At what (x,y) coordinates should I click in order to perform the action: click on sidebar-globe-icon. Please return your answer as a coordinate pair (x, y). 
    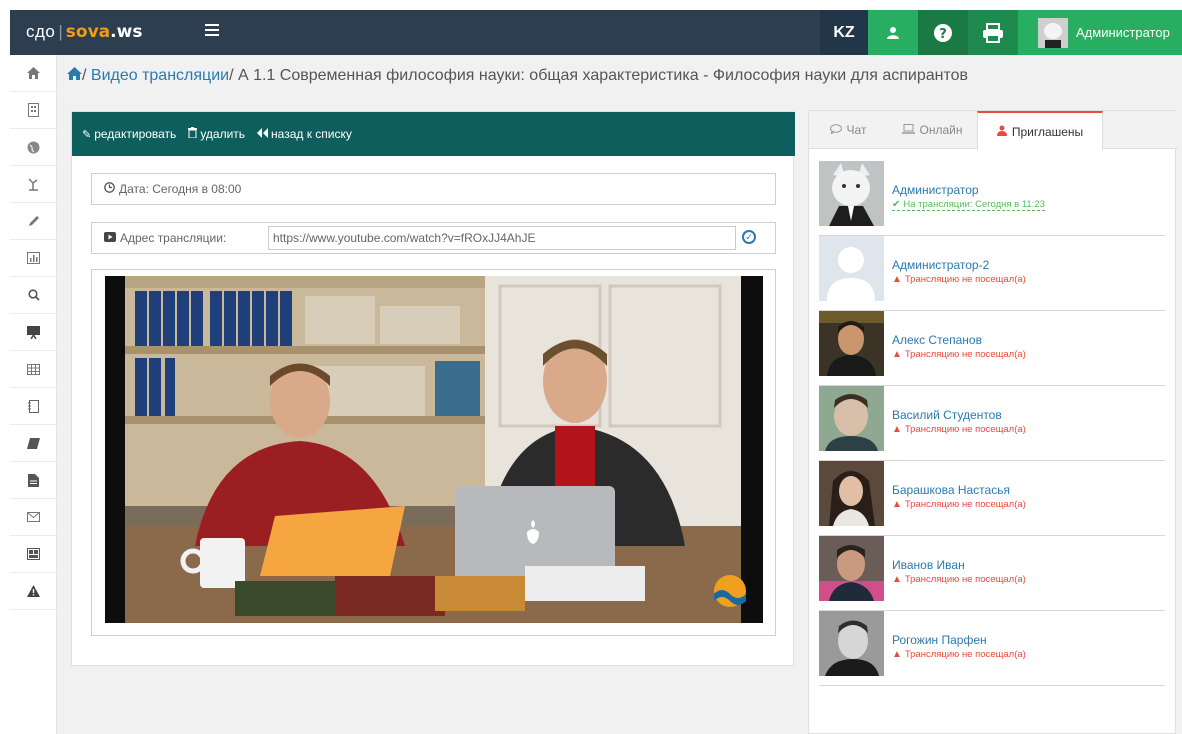
    Looking at the image, I should click on (33, 147).